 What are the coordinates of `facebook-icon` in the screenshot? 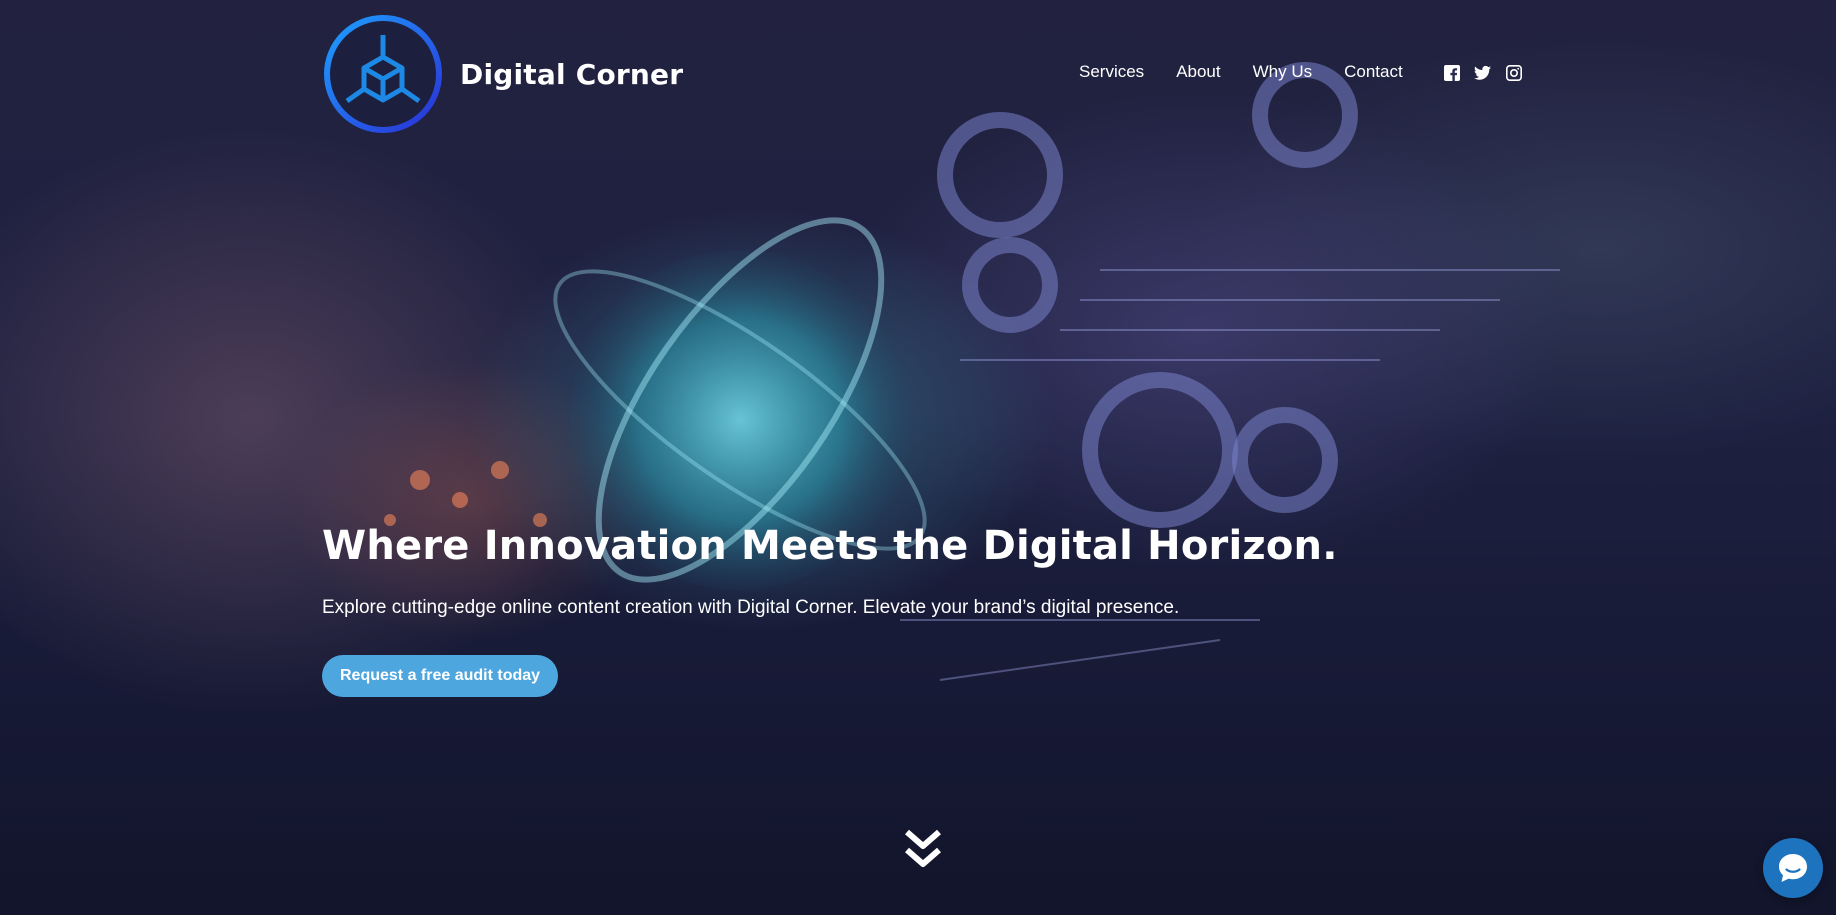 It's located at (1451, 72).